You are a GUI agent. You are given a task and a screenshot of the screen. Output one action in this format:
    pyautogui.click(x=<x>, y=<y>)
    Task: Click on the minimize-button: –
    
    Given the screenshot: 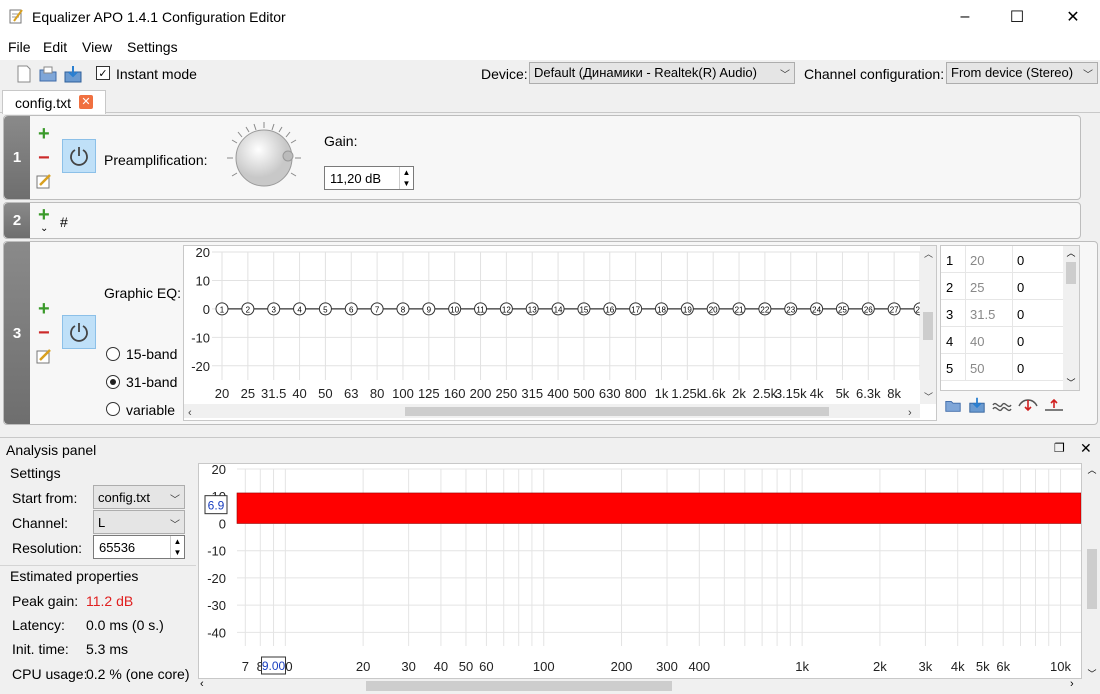 What is the action you would take?
    pyautogui.click(x=965, y=17)
    